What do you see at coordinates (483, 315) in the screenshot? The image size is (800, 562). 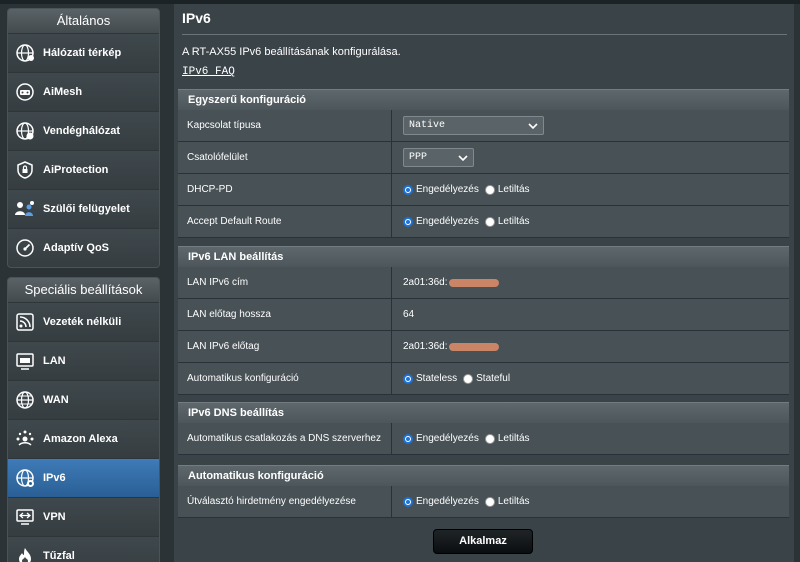 I see `lan-prefix-length-row: LAN előtag hossza 64` at bounding box center [483, 315].